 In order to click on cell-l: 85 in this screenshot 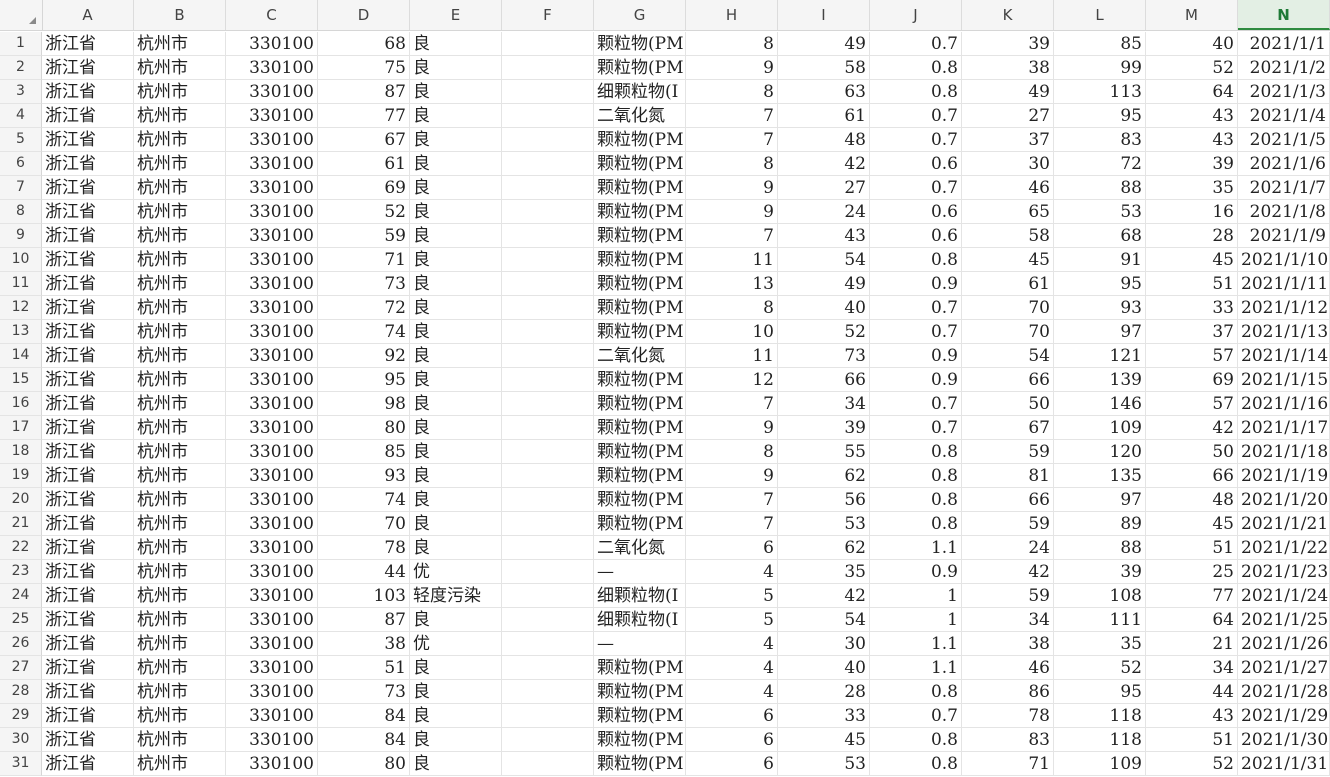, I will do `click(1100, 44)`.